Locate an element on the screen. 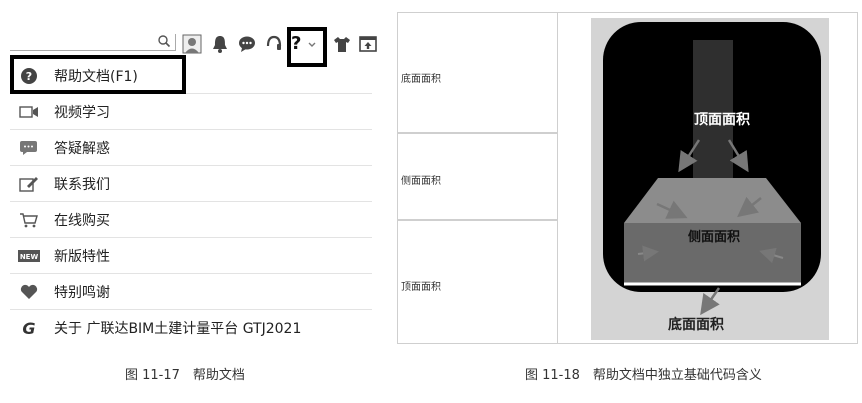 Image resolution: width=862 pixels, height=403 pixels. menu-item-label: 关于 广联达BIM土建计量平台 GTJ2021 is located at coordinates (178, 328).